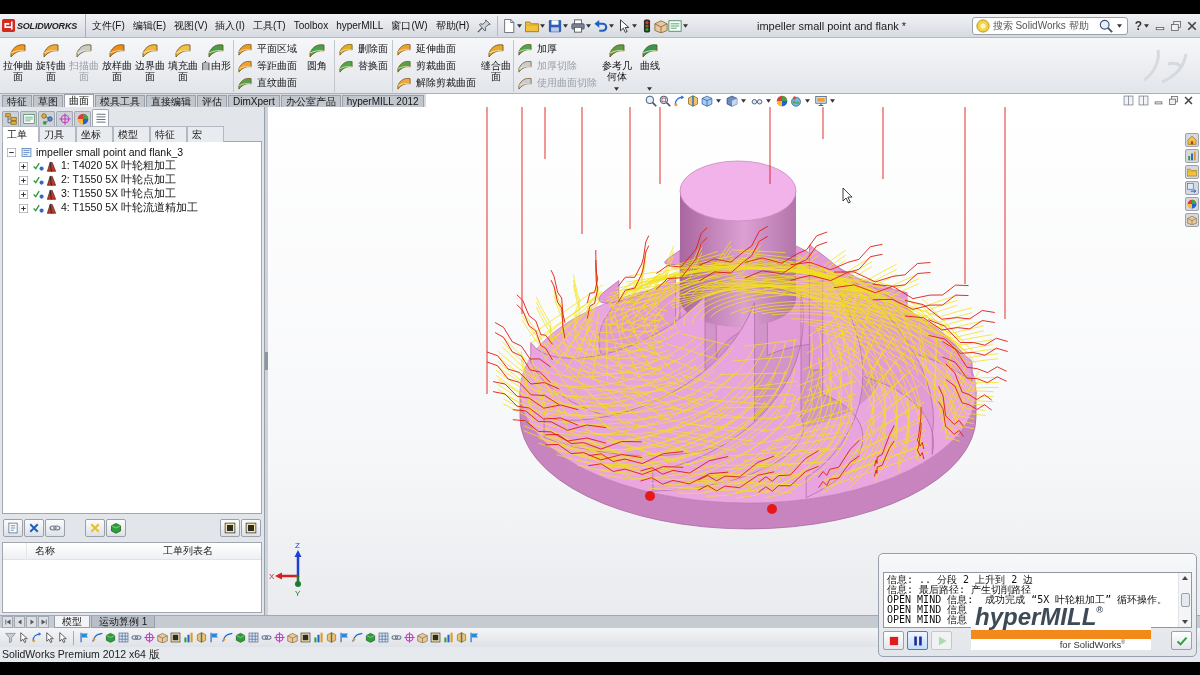  What do you see at coordinates (118, 166) in the screenshot?
I see `tree-item: 1: T4020 5X 叶轮粗加工` at bounding box center [118, 166].